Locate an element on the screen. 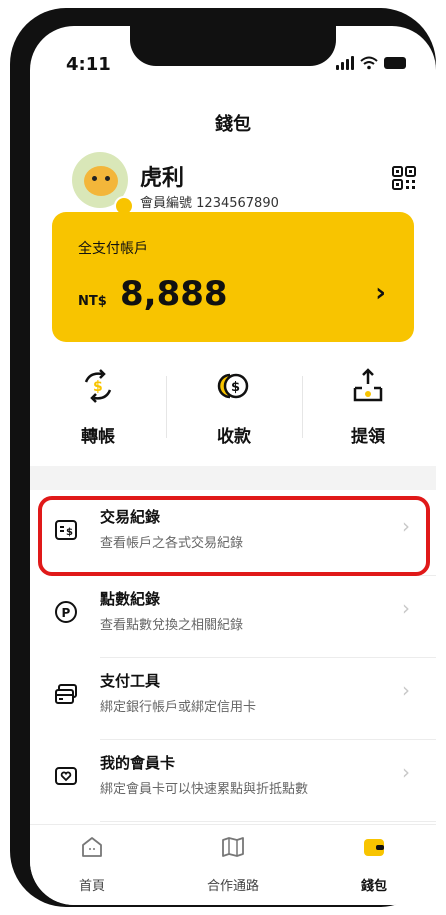 This screenshot has height=915, width=446. tab-partner-channels: 合作通路 is located at coordinates (233, 864).